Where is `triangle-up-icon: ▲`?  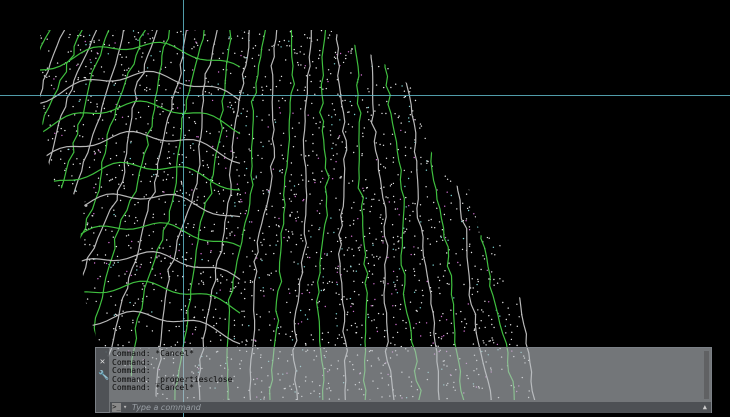
triangle-up-icon: ▲ is located at coordinates (705, 407).